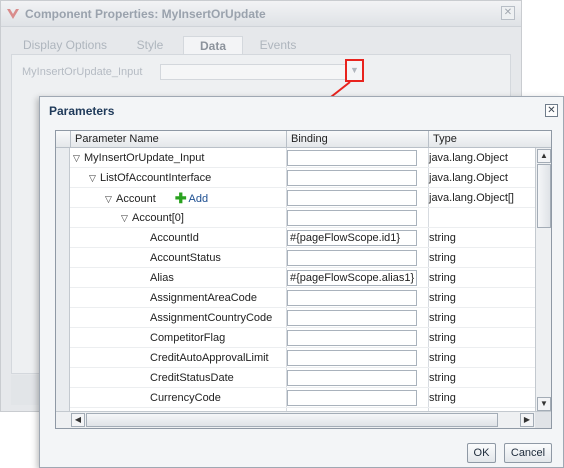 Image resolution: width=564 pixels, height=468 pixels. Describe the element at coordinates (481, 453) in the screenshot. I see `ok-button: OK` at that location.